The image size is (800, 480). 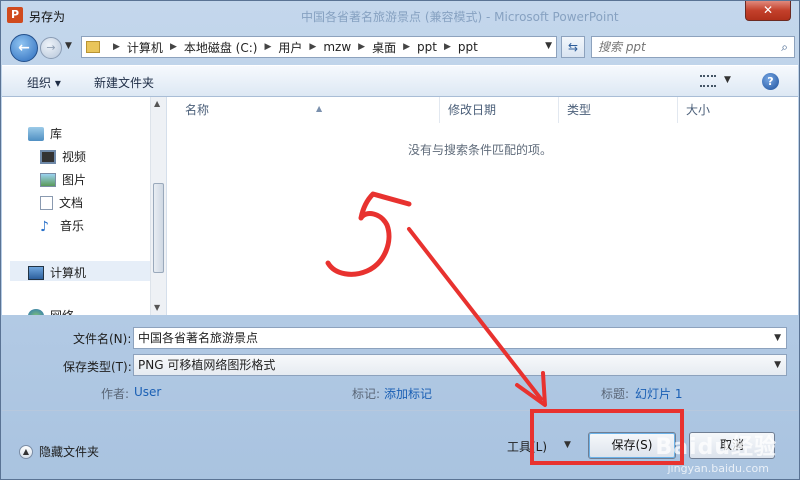 I want to click on filename-dropdown-icon: ▼, so click(x=777, y=338).